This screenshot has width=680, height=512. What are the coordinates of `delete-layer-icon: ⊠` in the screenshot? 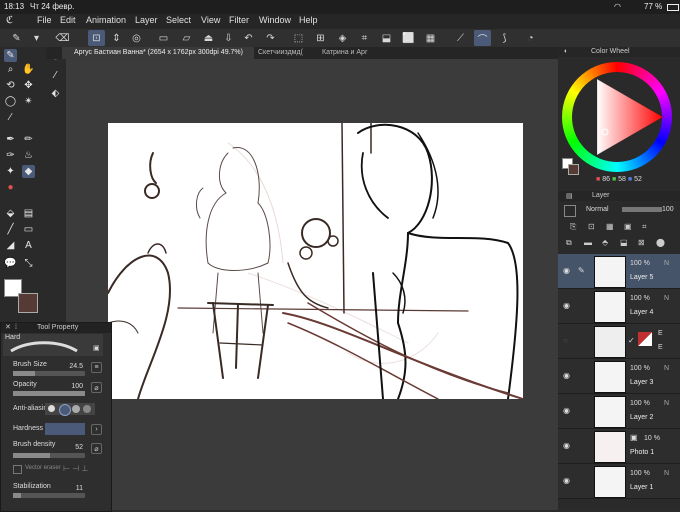 It's located at (641, 242).